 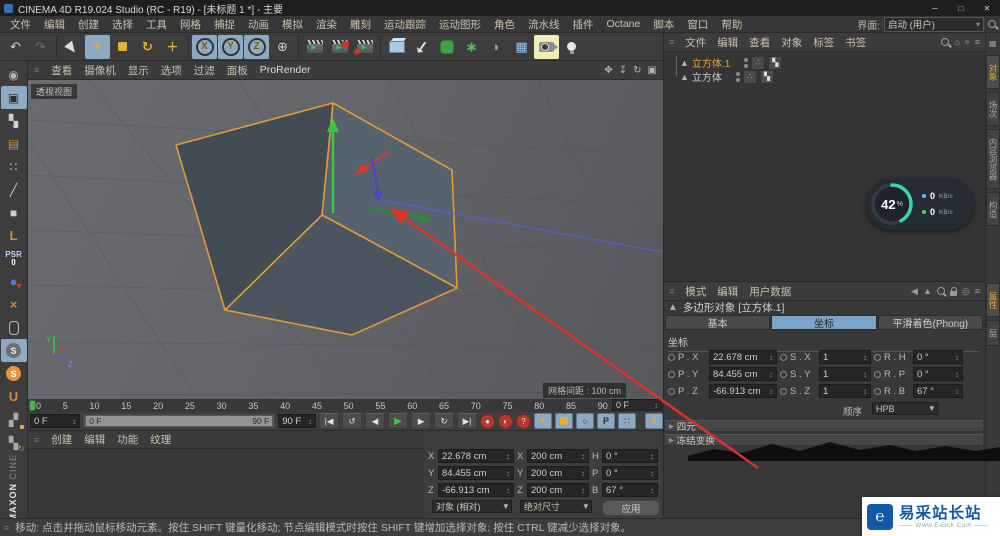 I want to click on menu-octane: Octane, so click(x=624, y=24).